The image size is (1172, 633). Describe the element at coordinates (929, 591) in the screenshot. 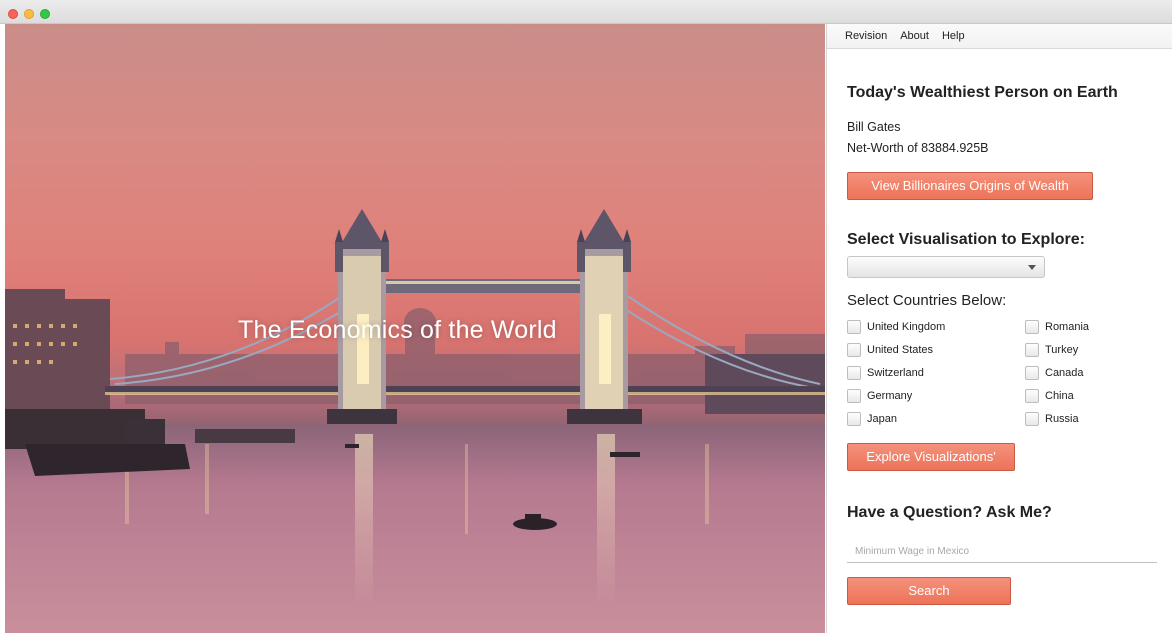

I see `search-button: Search` at that location.